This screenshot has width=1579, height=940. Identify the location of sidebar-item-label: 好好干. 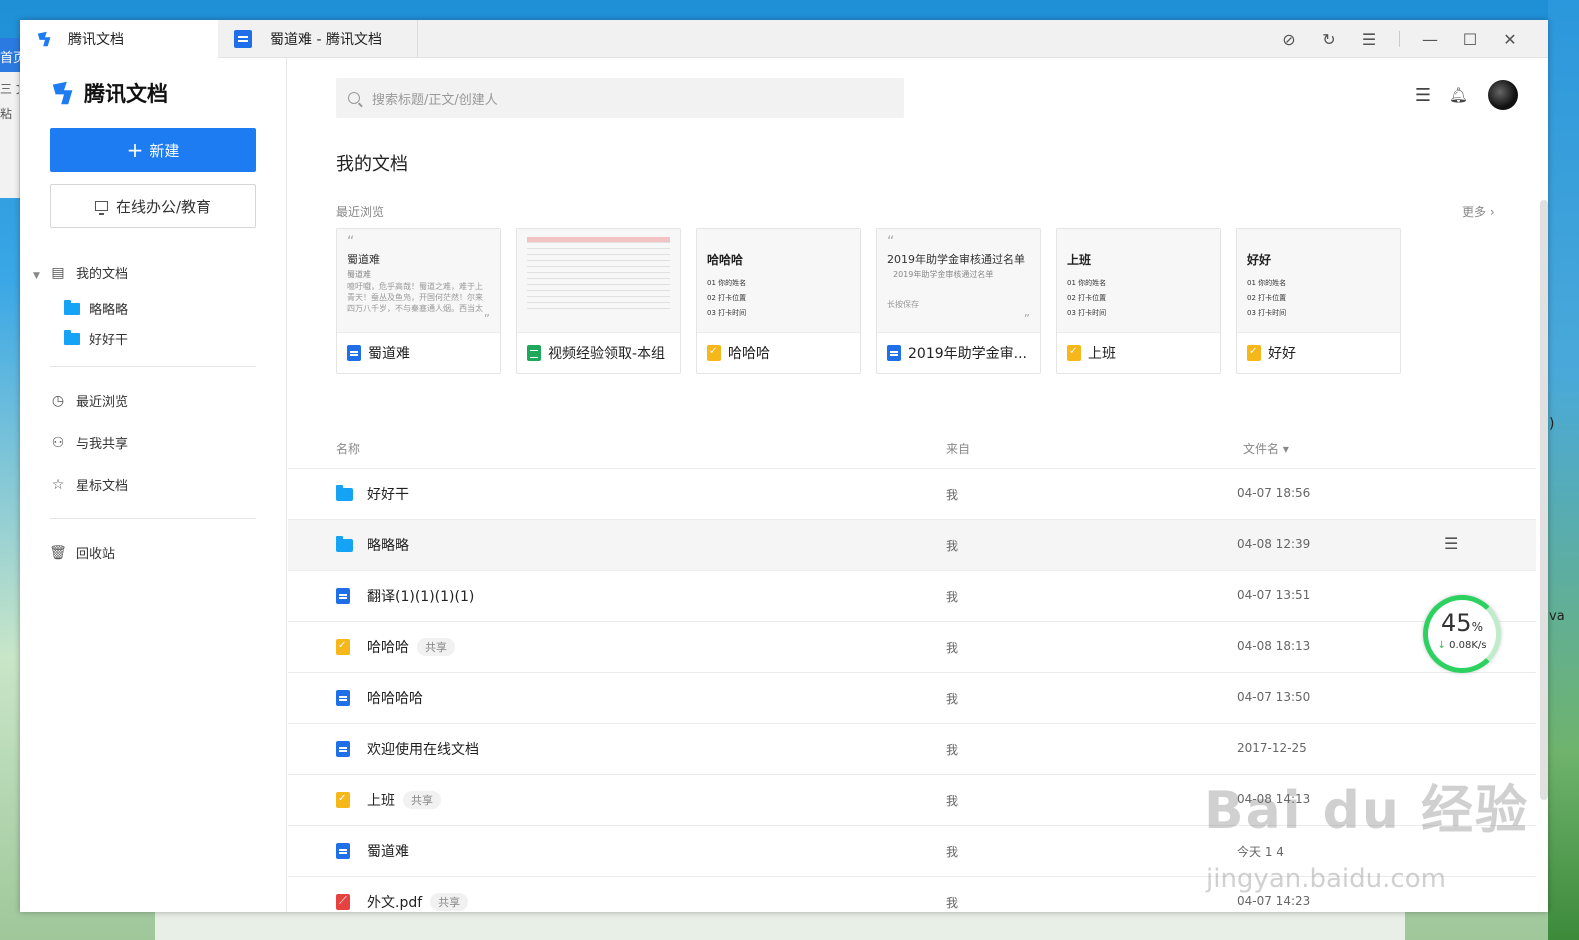
(109, 340).